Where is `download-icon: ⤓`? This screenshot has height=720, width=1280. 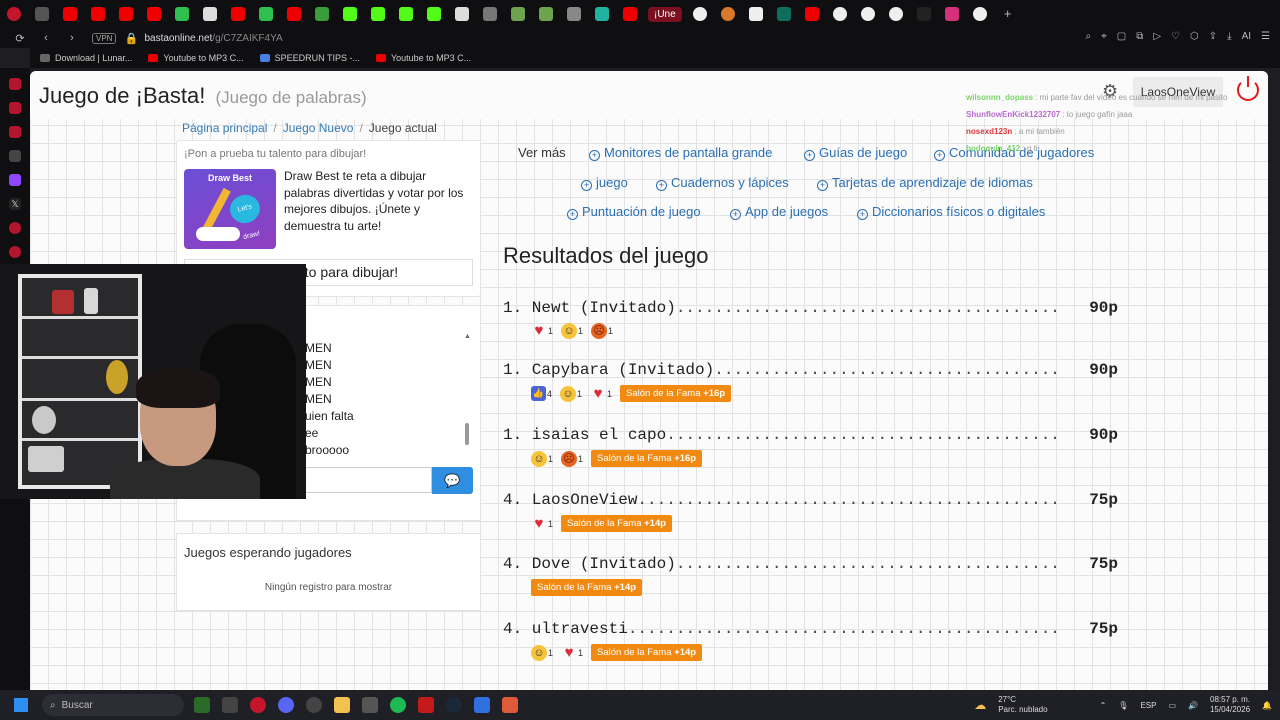
download-icon: ⤓ is located at coordinates (1229, 36).